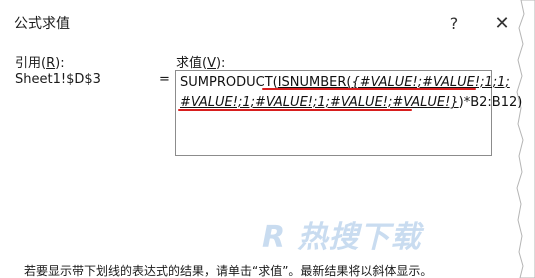 This screenshot has width=535, height=278. What do you see at coordinates (40, 63) in the screenshot?
I see `reference-label: 引用(R):` at bounding box center [40, 63].